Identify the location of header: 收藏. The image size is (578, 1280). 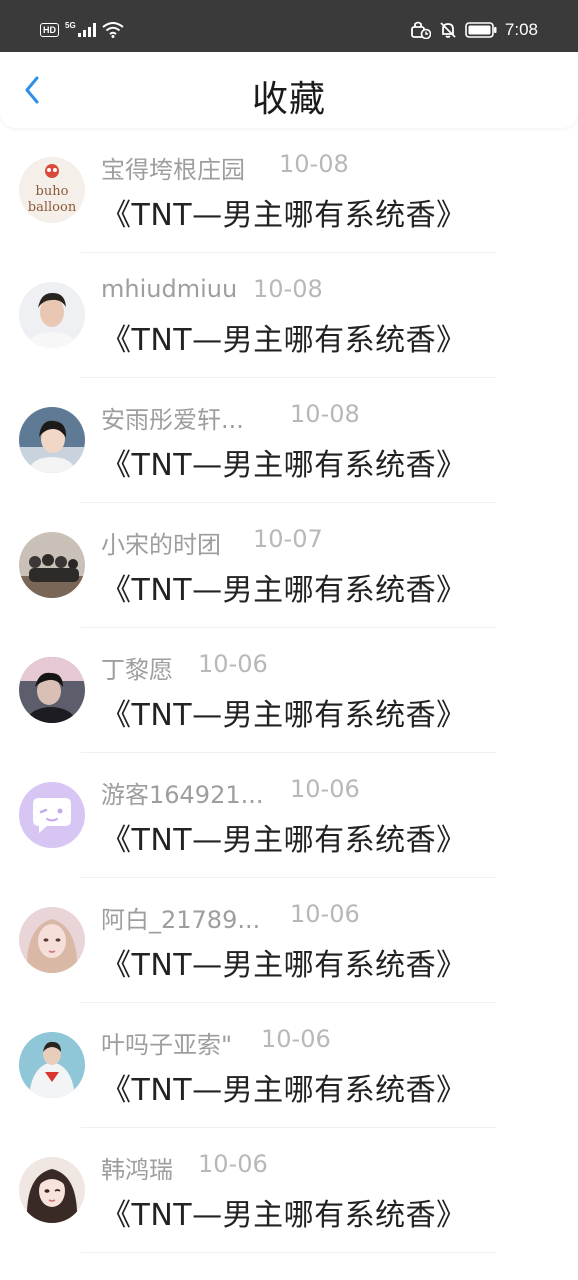
(289, 90).